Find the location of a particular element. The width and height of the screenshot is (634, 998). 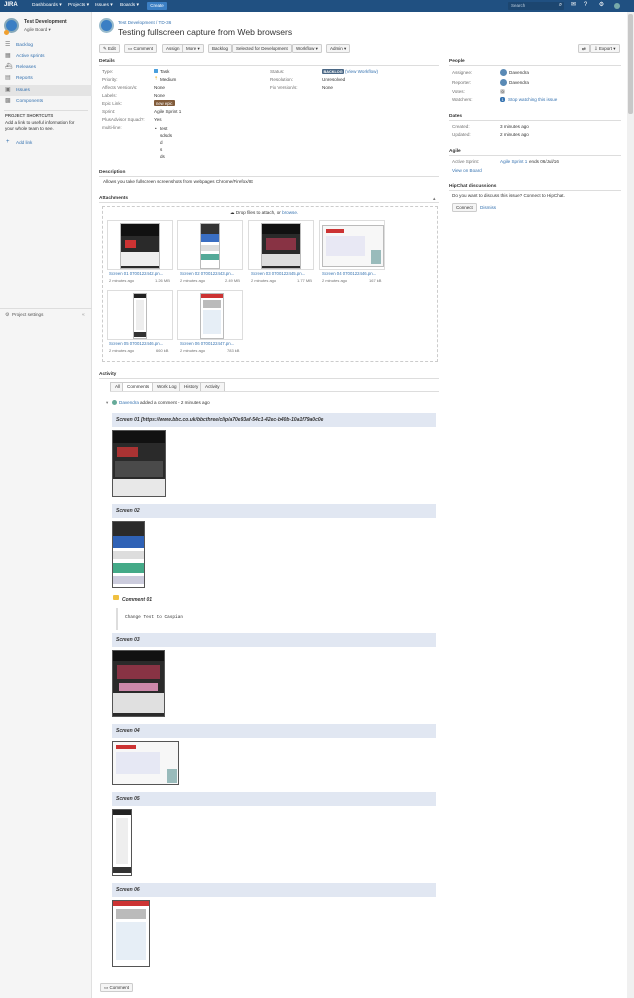

nav-issues: Issues ▾ is located at coordinates (104, 5).